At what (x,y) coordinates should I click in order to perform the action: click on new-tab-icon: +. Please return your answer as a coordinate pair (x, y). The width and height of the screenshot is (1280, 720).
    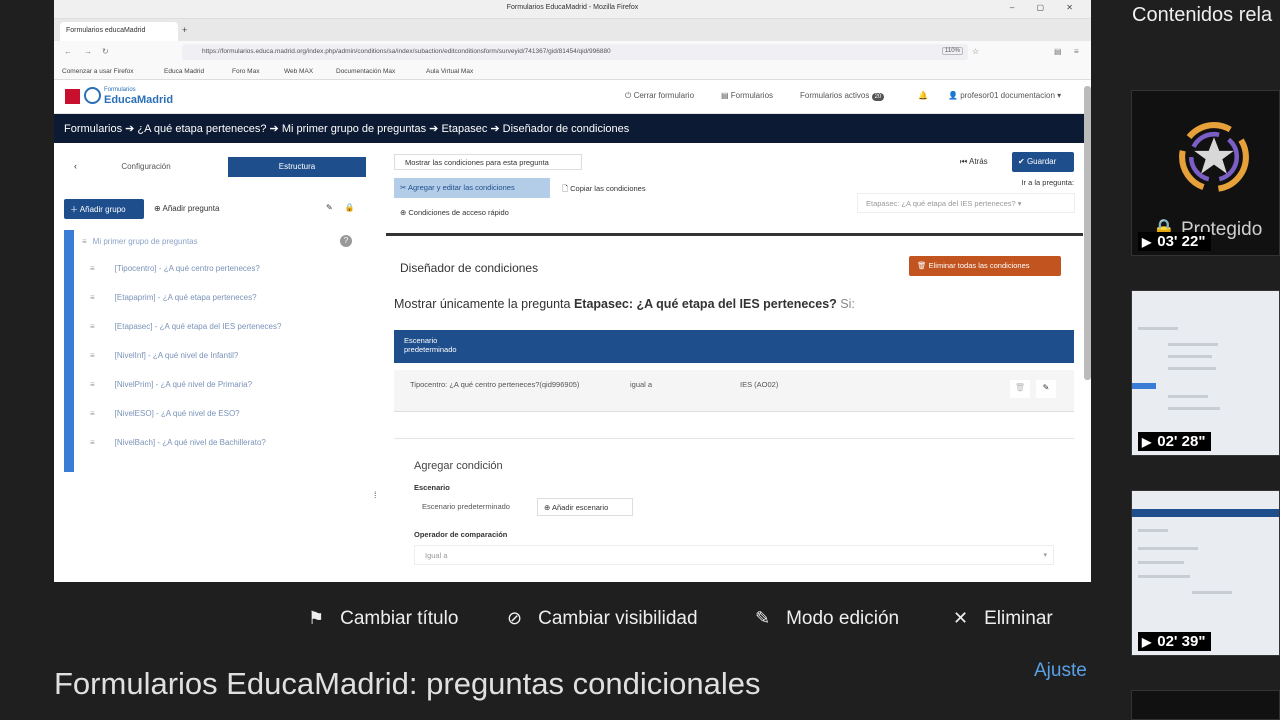
    Looking at the image, I should click on (184, 30).